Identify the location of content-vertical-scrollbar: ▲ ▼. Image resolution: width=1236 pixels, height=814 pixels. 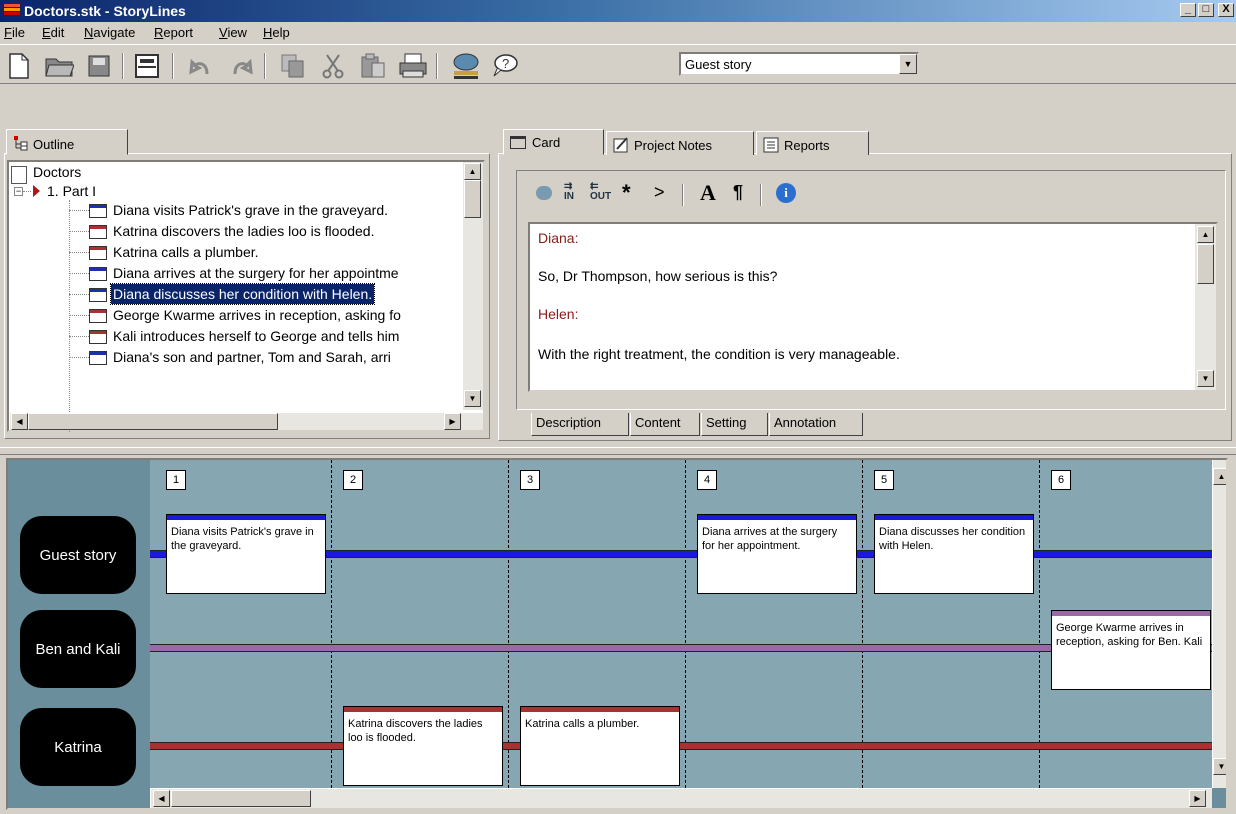
(1205, 307).